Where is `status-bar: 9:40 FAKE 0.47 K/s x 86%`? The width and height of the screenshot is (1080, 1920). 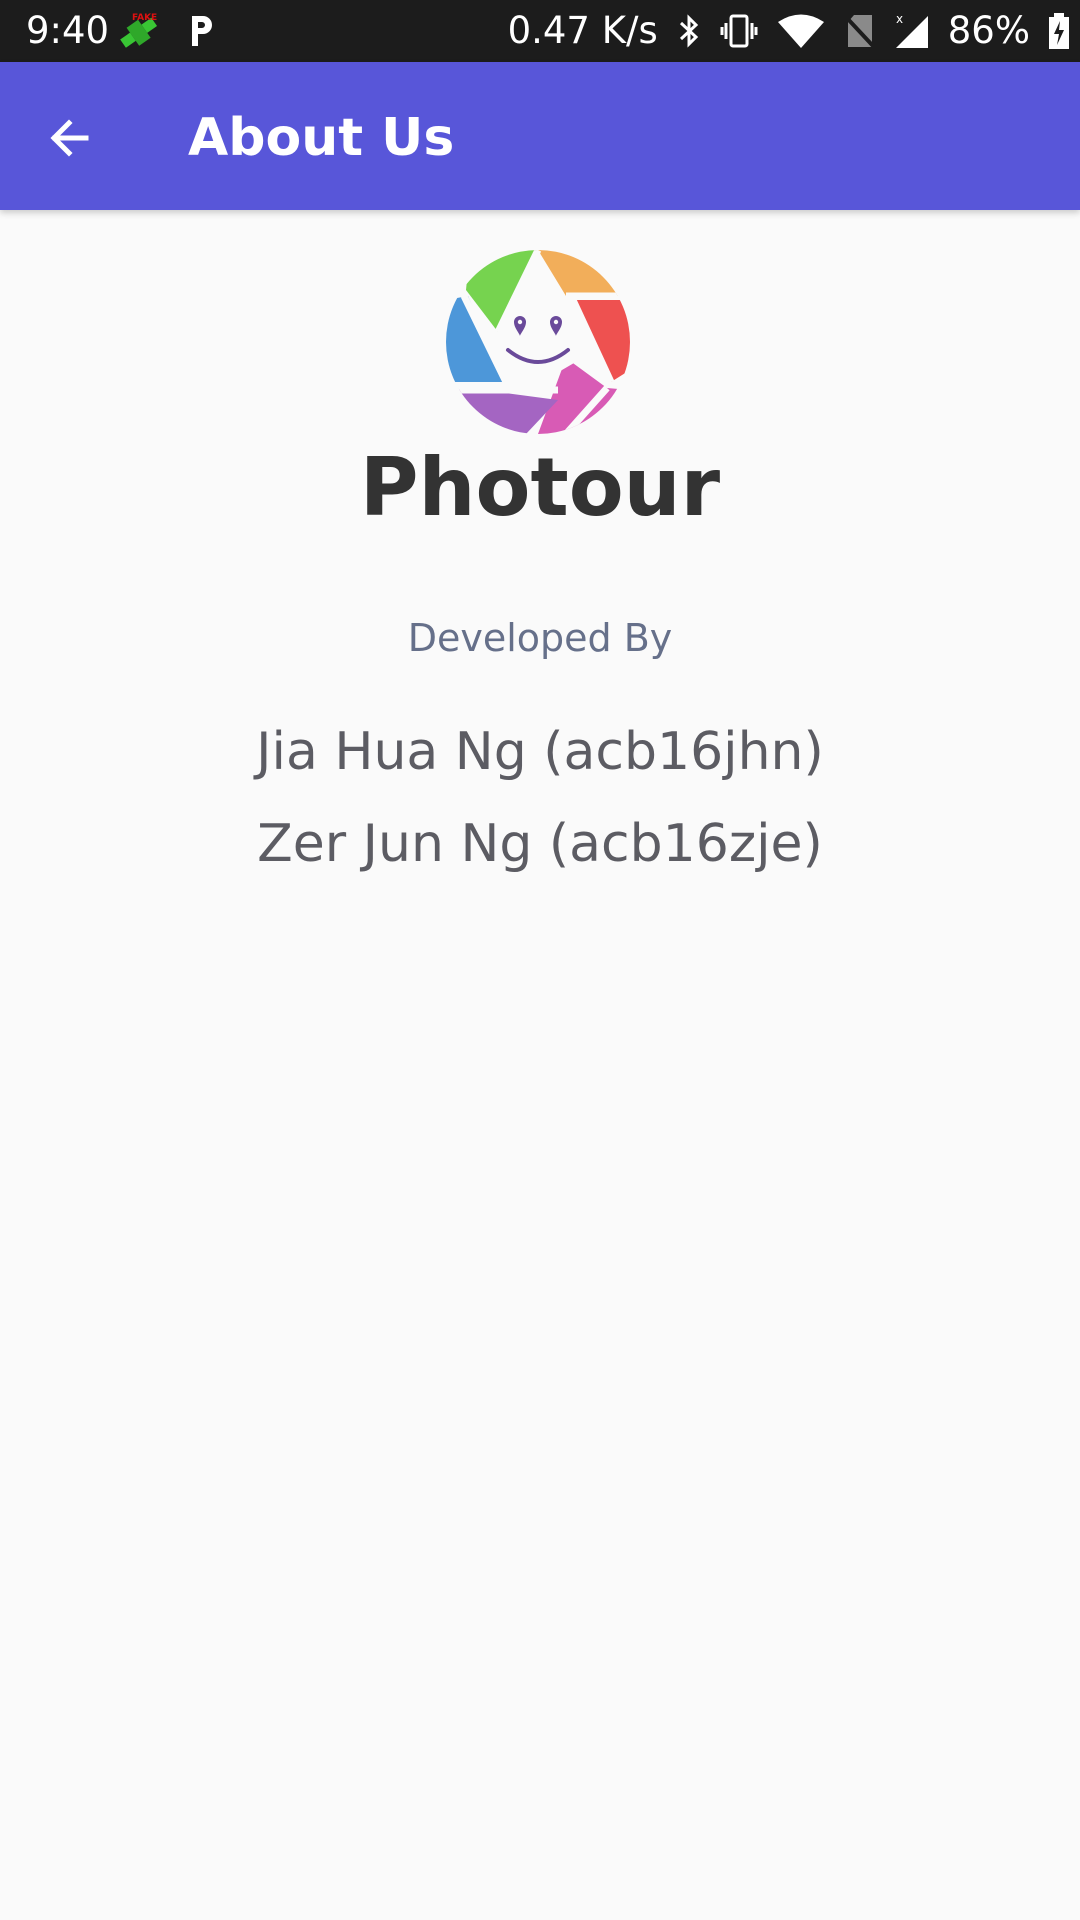
status-bar: 9:40 FAKE 0.47 K/s x 86% is located at coordinates (540, 31).